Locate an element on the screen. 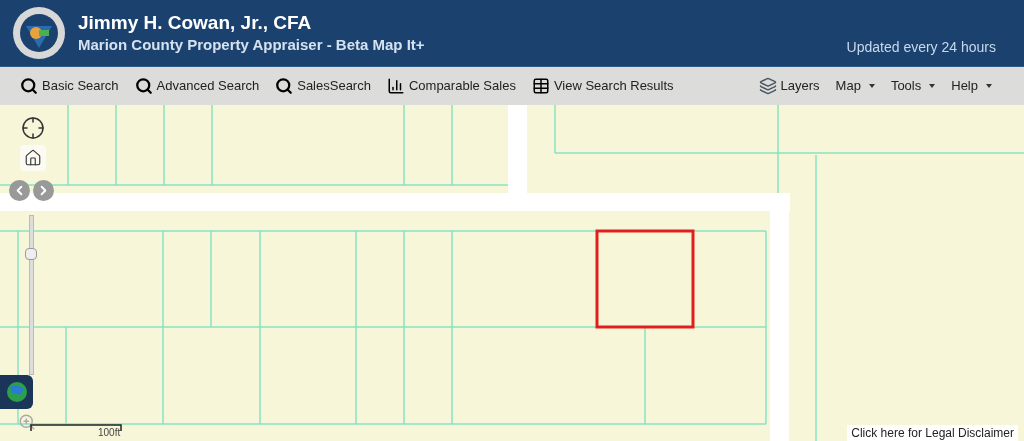 Image resolution: width=1024 pixels, height=441 pixels. globe-icon is located at coordinates (16, 392).